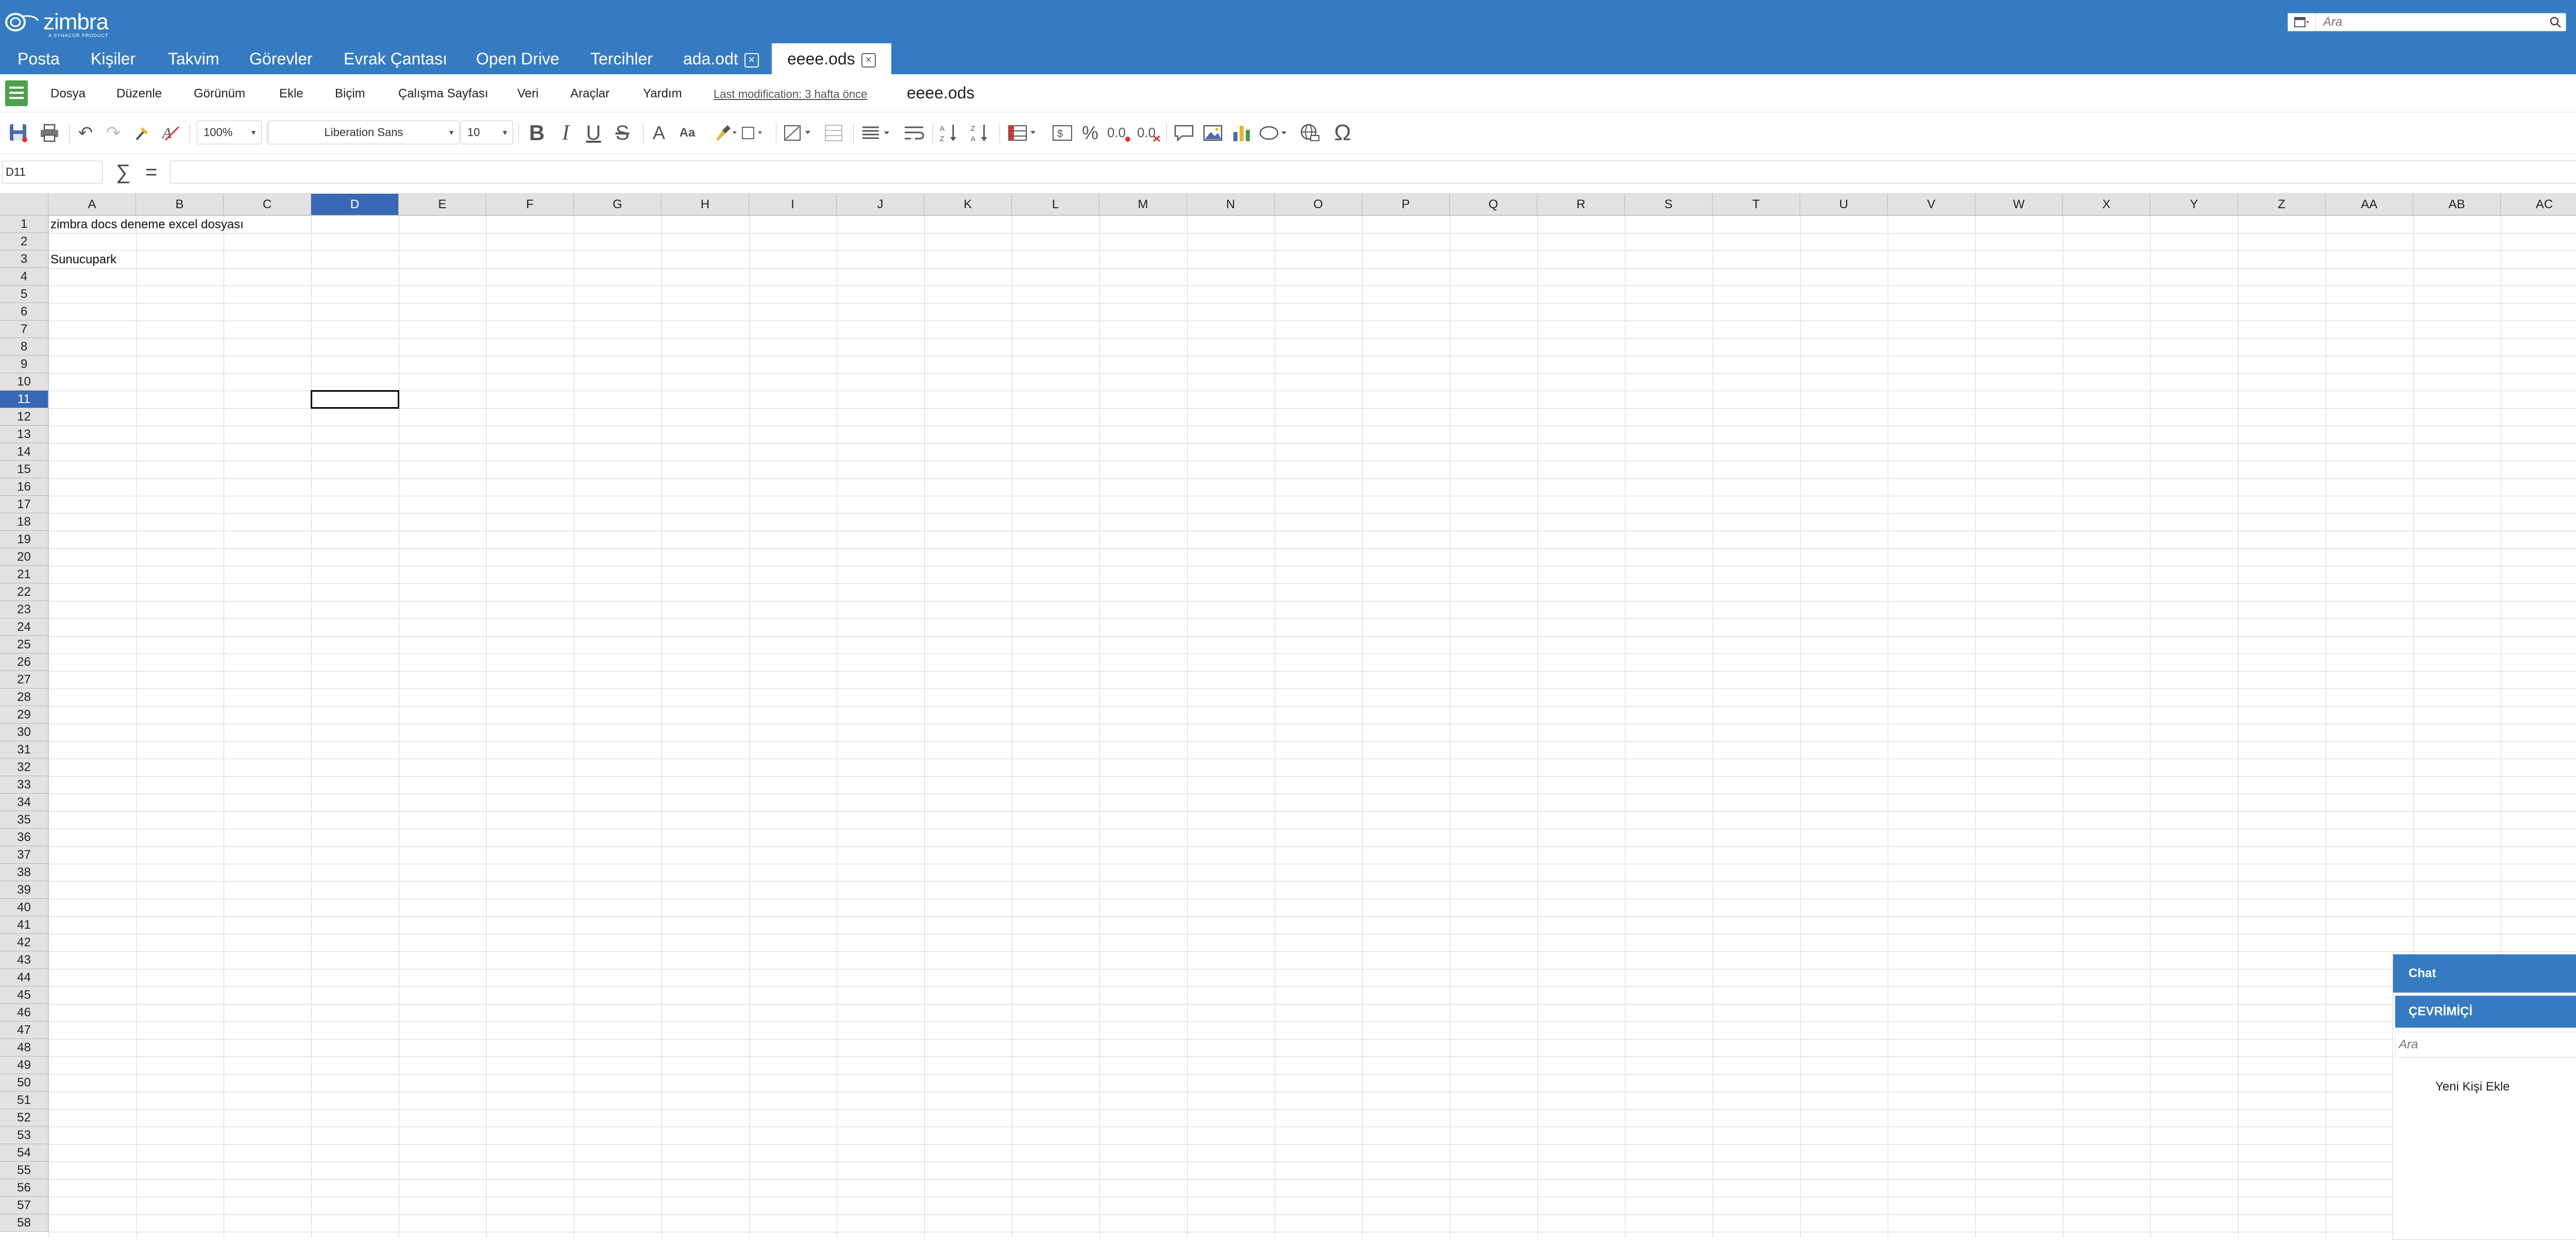  I want to click on number-format-icon, so click(1024, 133).